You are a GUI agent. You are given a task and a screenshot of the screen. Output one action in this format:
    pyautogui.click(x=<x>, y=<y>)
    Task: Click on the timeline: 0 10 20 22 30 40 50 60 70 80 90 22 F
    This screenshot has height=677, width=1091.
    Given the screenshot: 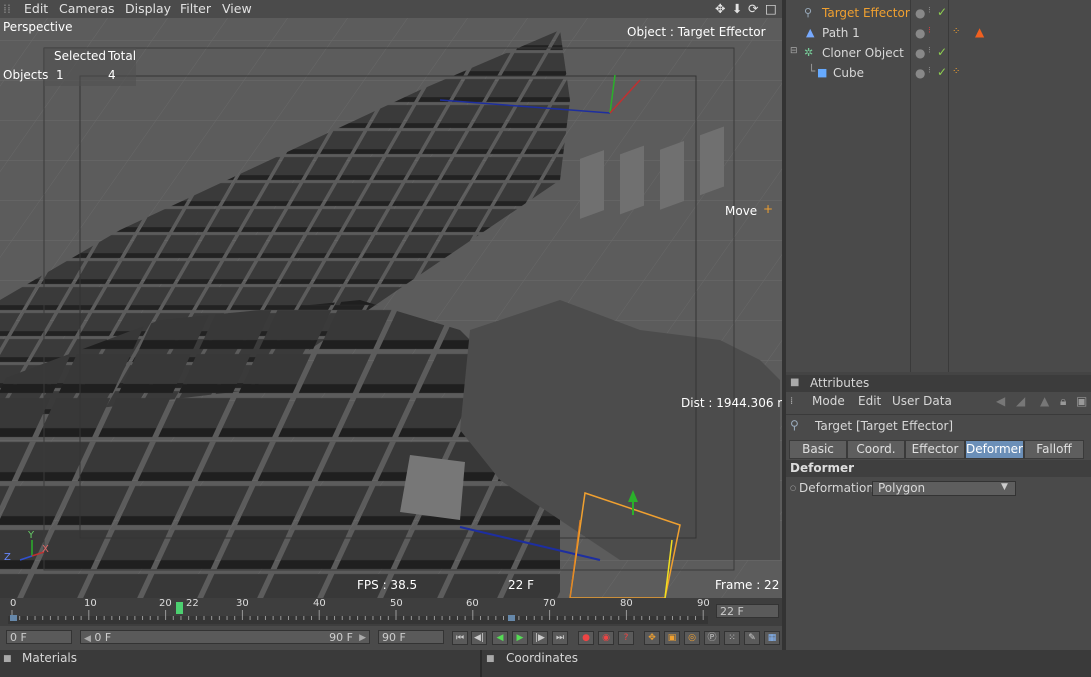 What is the action you would take?
    pyautogui.click(x=391, y=612)
    